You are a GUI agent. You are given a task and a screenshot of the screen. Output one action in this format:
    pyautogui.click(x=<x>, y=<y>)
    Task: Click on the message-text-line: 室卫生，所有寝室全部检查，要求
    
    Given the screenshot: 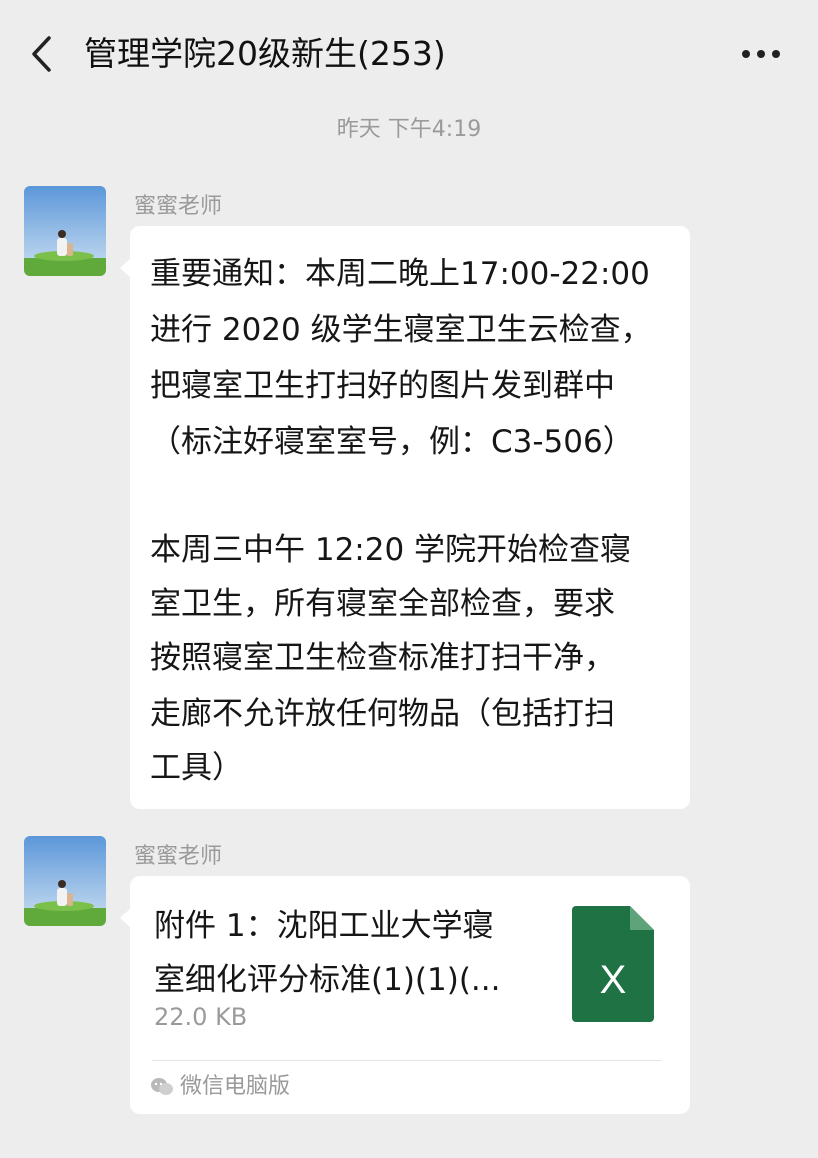 What is the action you would take?
    pyautogui.click(x=382, y=604)
    